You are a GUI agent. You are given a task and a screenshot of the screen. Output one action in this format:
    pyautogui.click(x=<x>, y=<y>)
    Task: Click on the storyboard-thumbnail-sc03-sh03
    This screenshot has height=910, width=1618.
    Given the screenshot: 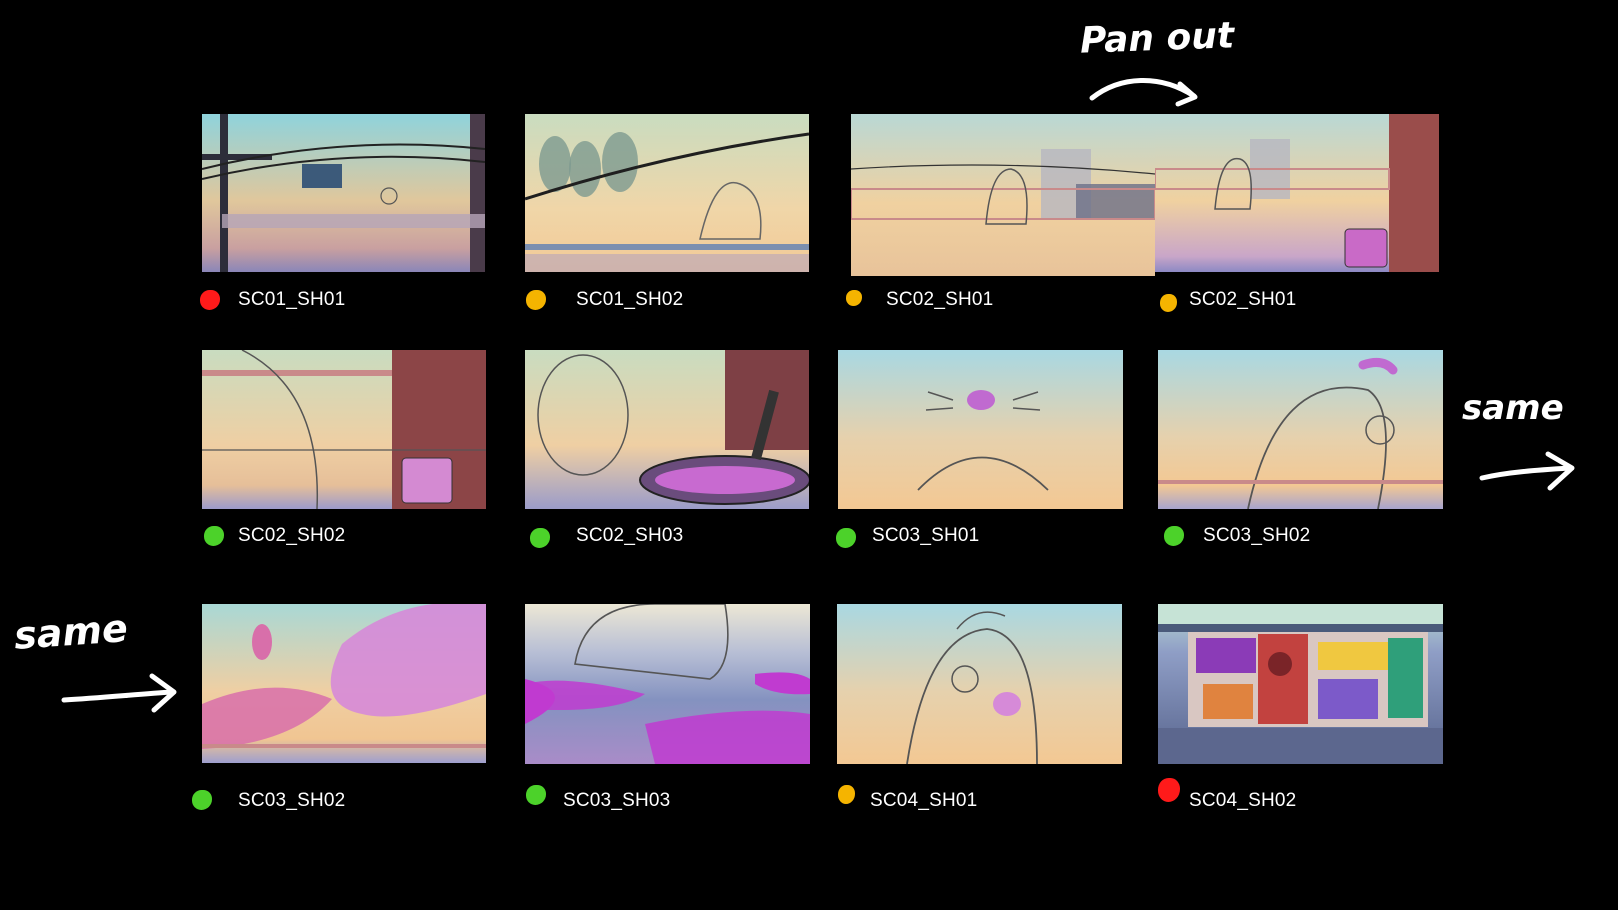 What is the action you would take?
    pyautogui.click(x=667, y=684)
    